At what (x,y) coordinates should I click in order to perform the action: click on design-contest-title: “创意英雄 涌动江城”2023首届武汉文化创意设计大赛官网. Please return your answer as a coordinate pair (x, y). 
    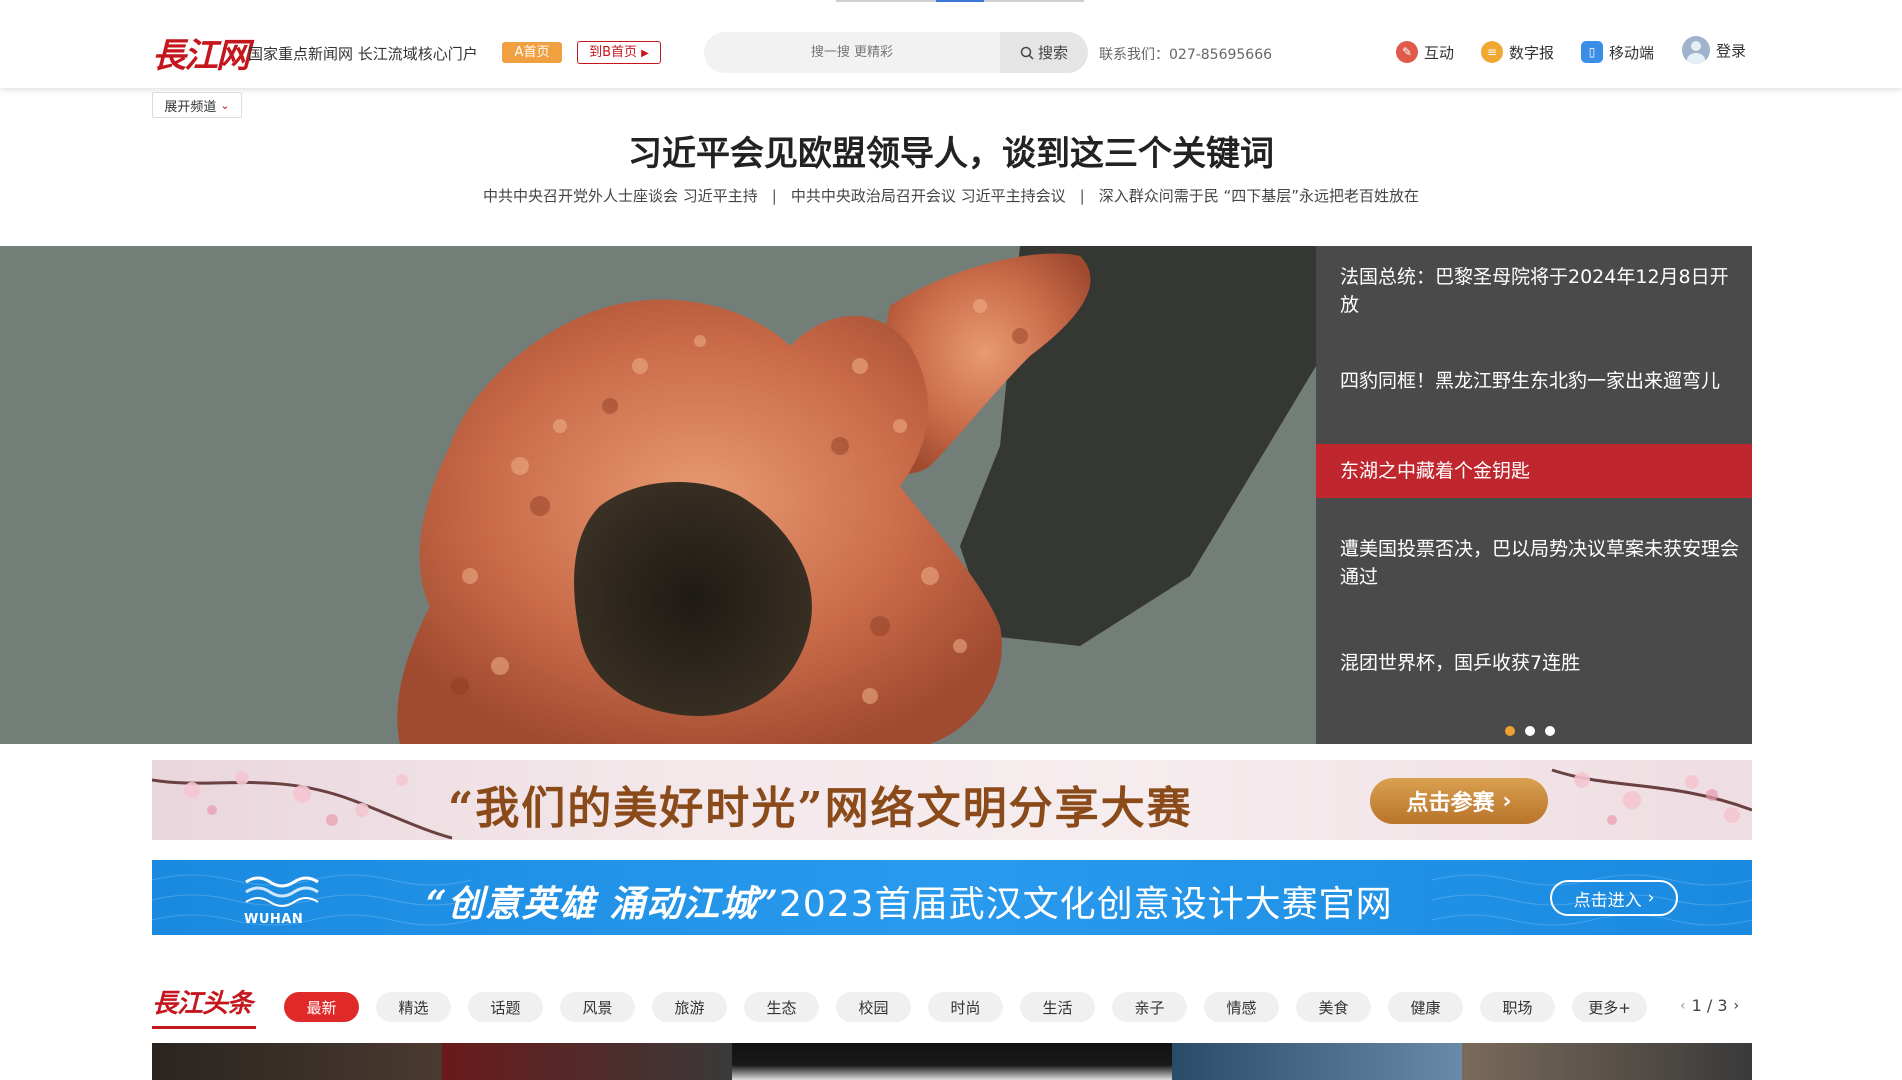
    Looking at the image, I should click on (909, 901).